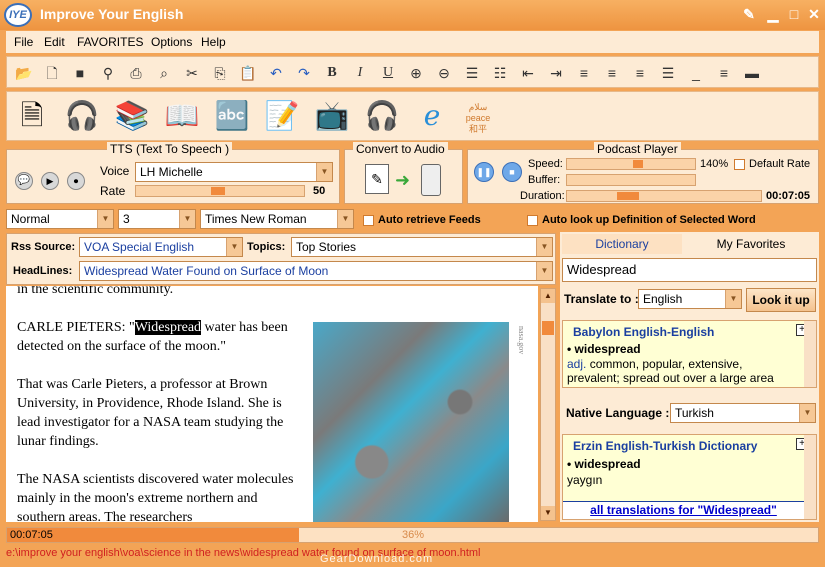 This screenshot has height=567, width=825. Describe the element at coordinates (82, 116) in the screenshot. I see `headphones-tape-icon: 🎧` at that location.